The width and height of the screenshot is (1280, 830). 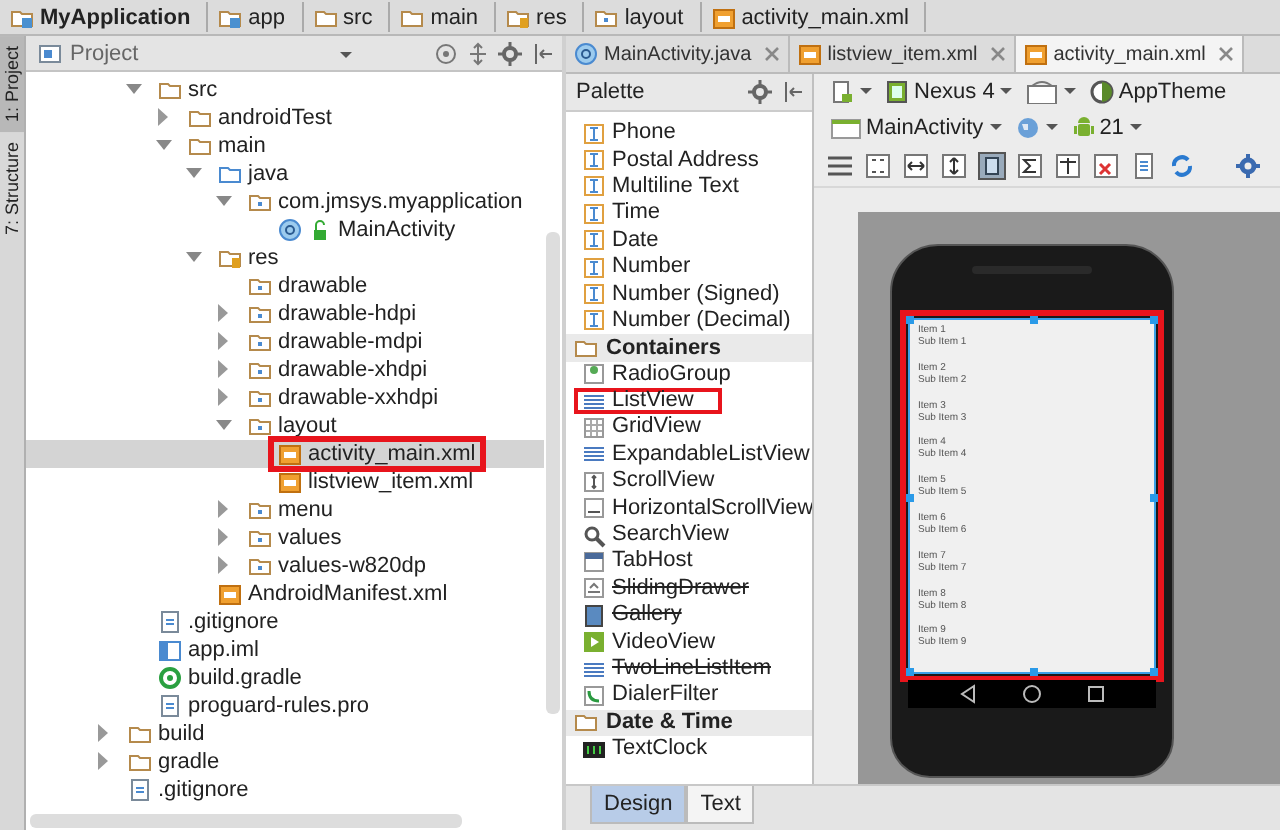 What do you see at coordinates (629, 133) in the screenshot?
I see `palette-item: Phone` at bounding box center [629, 133].